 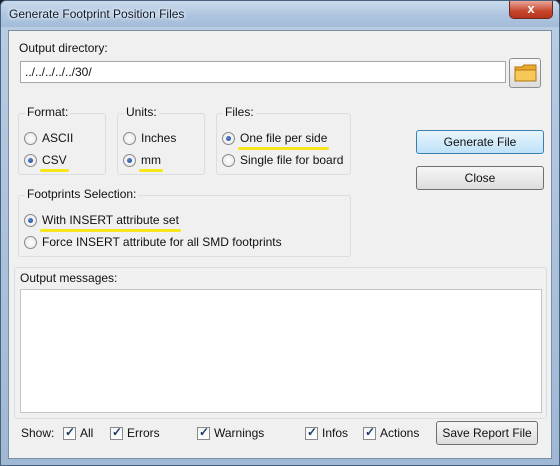 I want to click on all-label: All, so click(x=87, y=433).